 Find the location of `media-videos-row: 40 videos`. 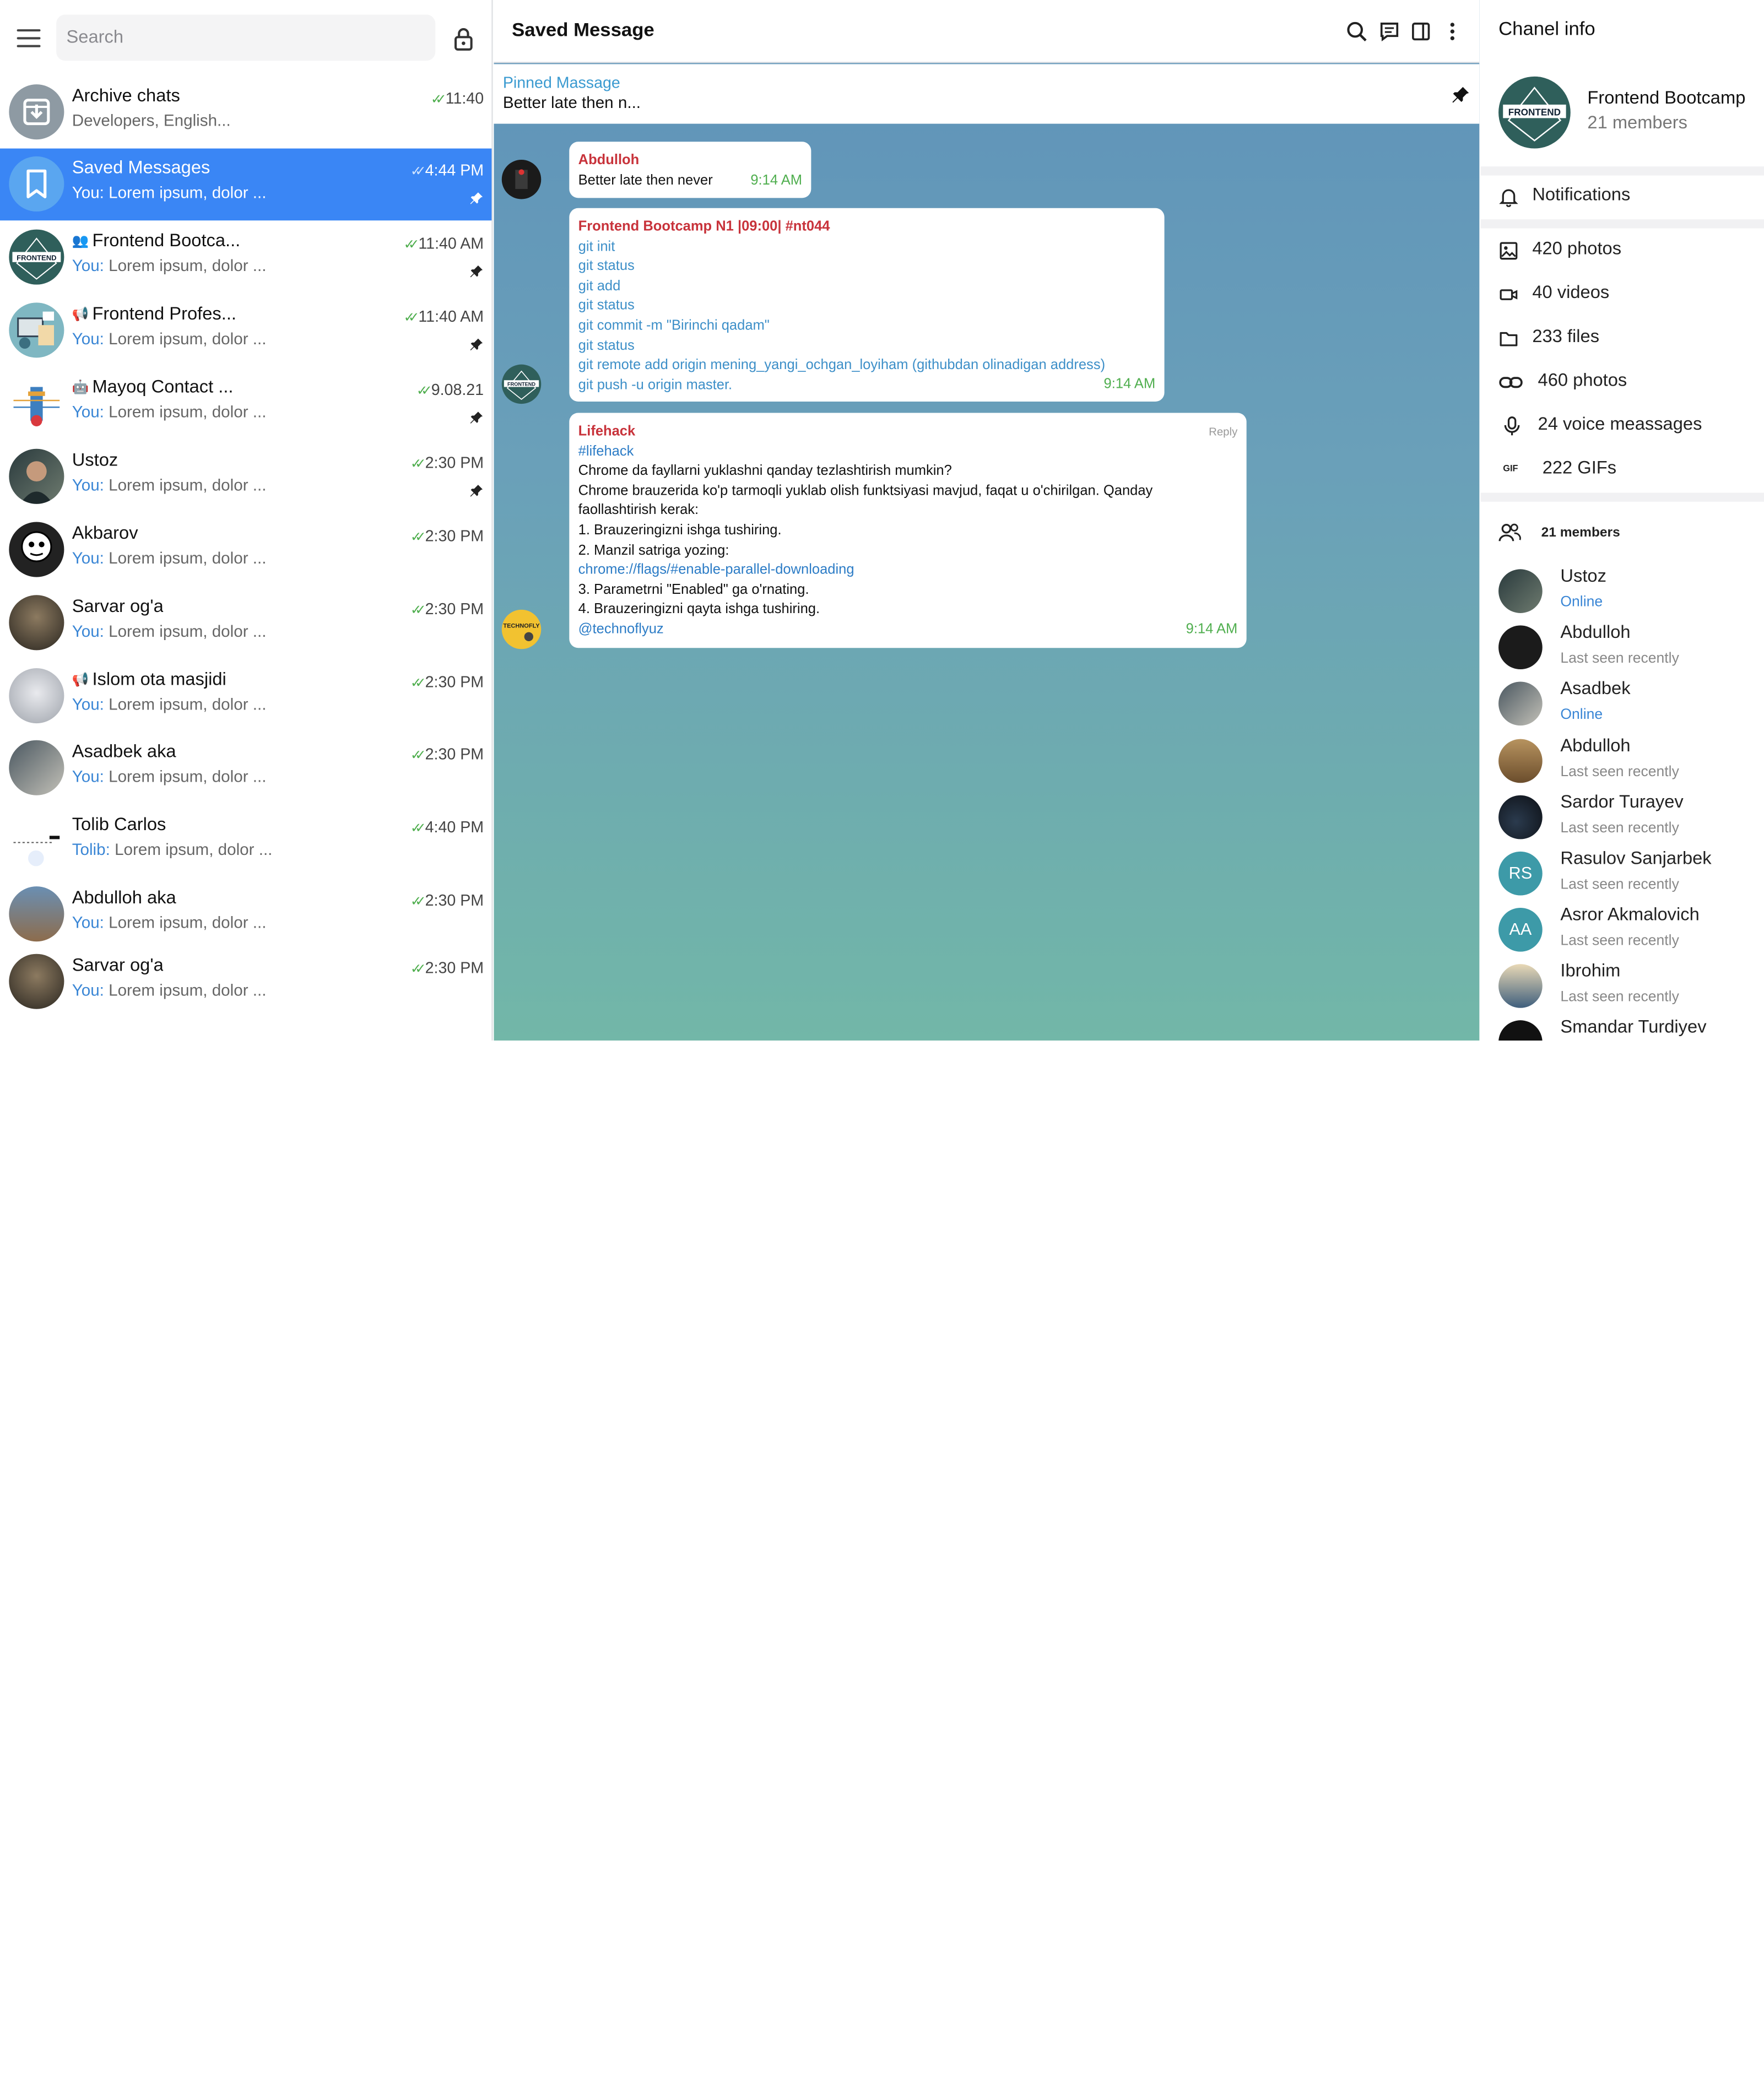

media-videos-row: 40 videos is located at coordinates (1622, 294).